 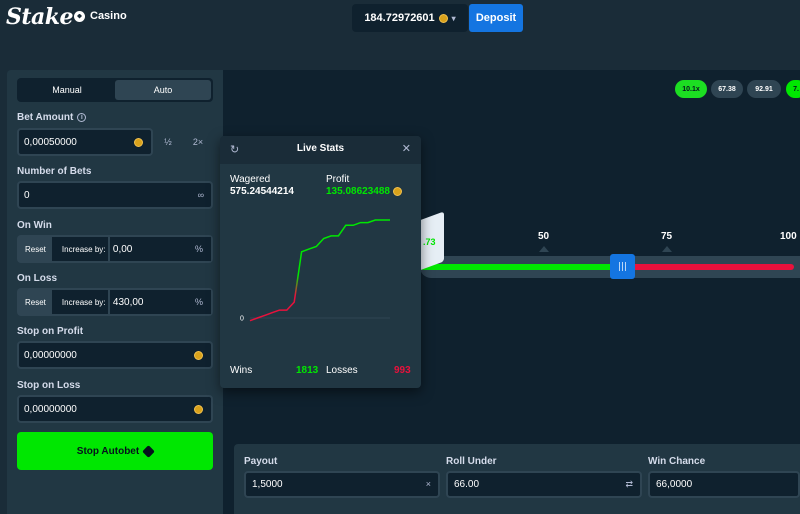 What do you see at coordinates (82, 117) in the screenshot?
I see `info-icon: i` at bounding box center [82, 117].